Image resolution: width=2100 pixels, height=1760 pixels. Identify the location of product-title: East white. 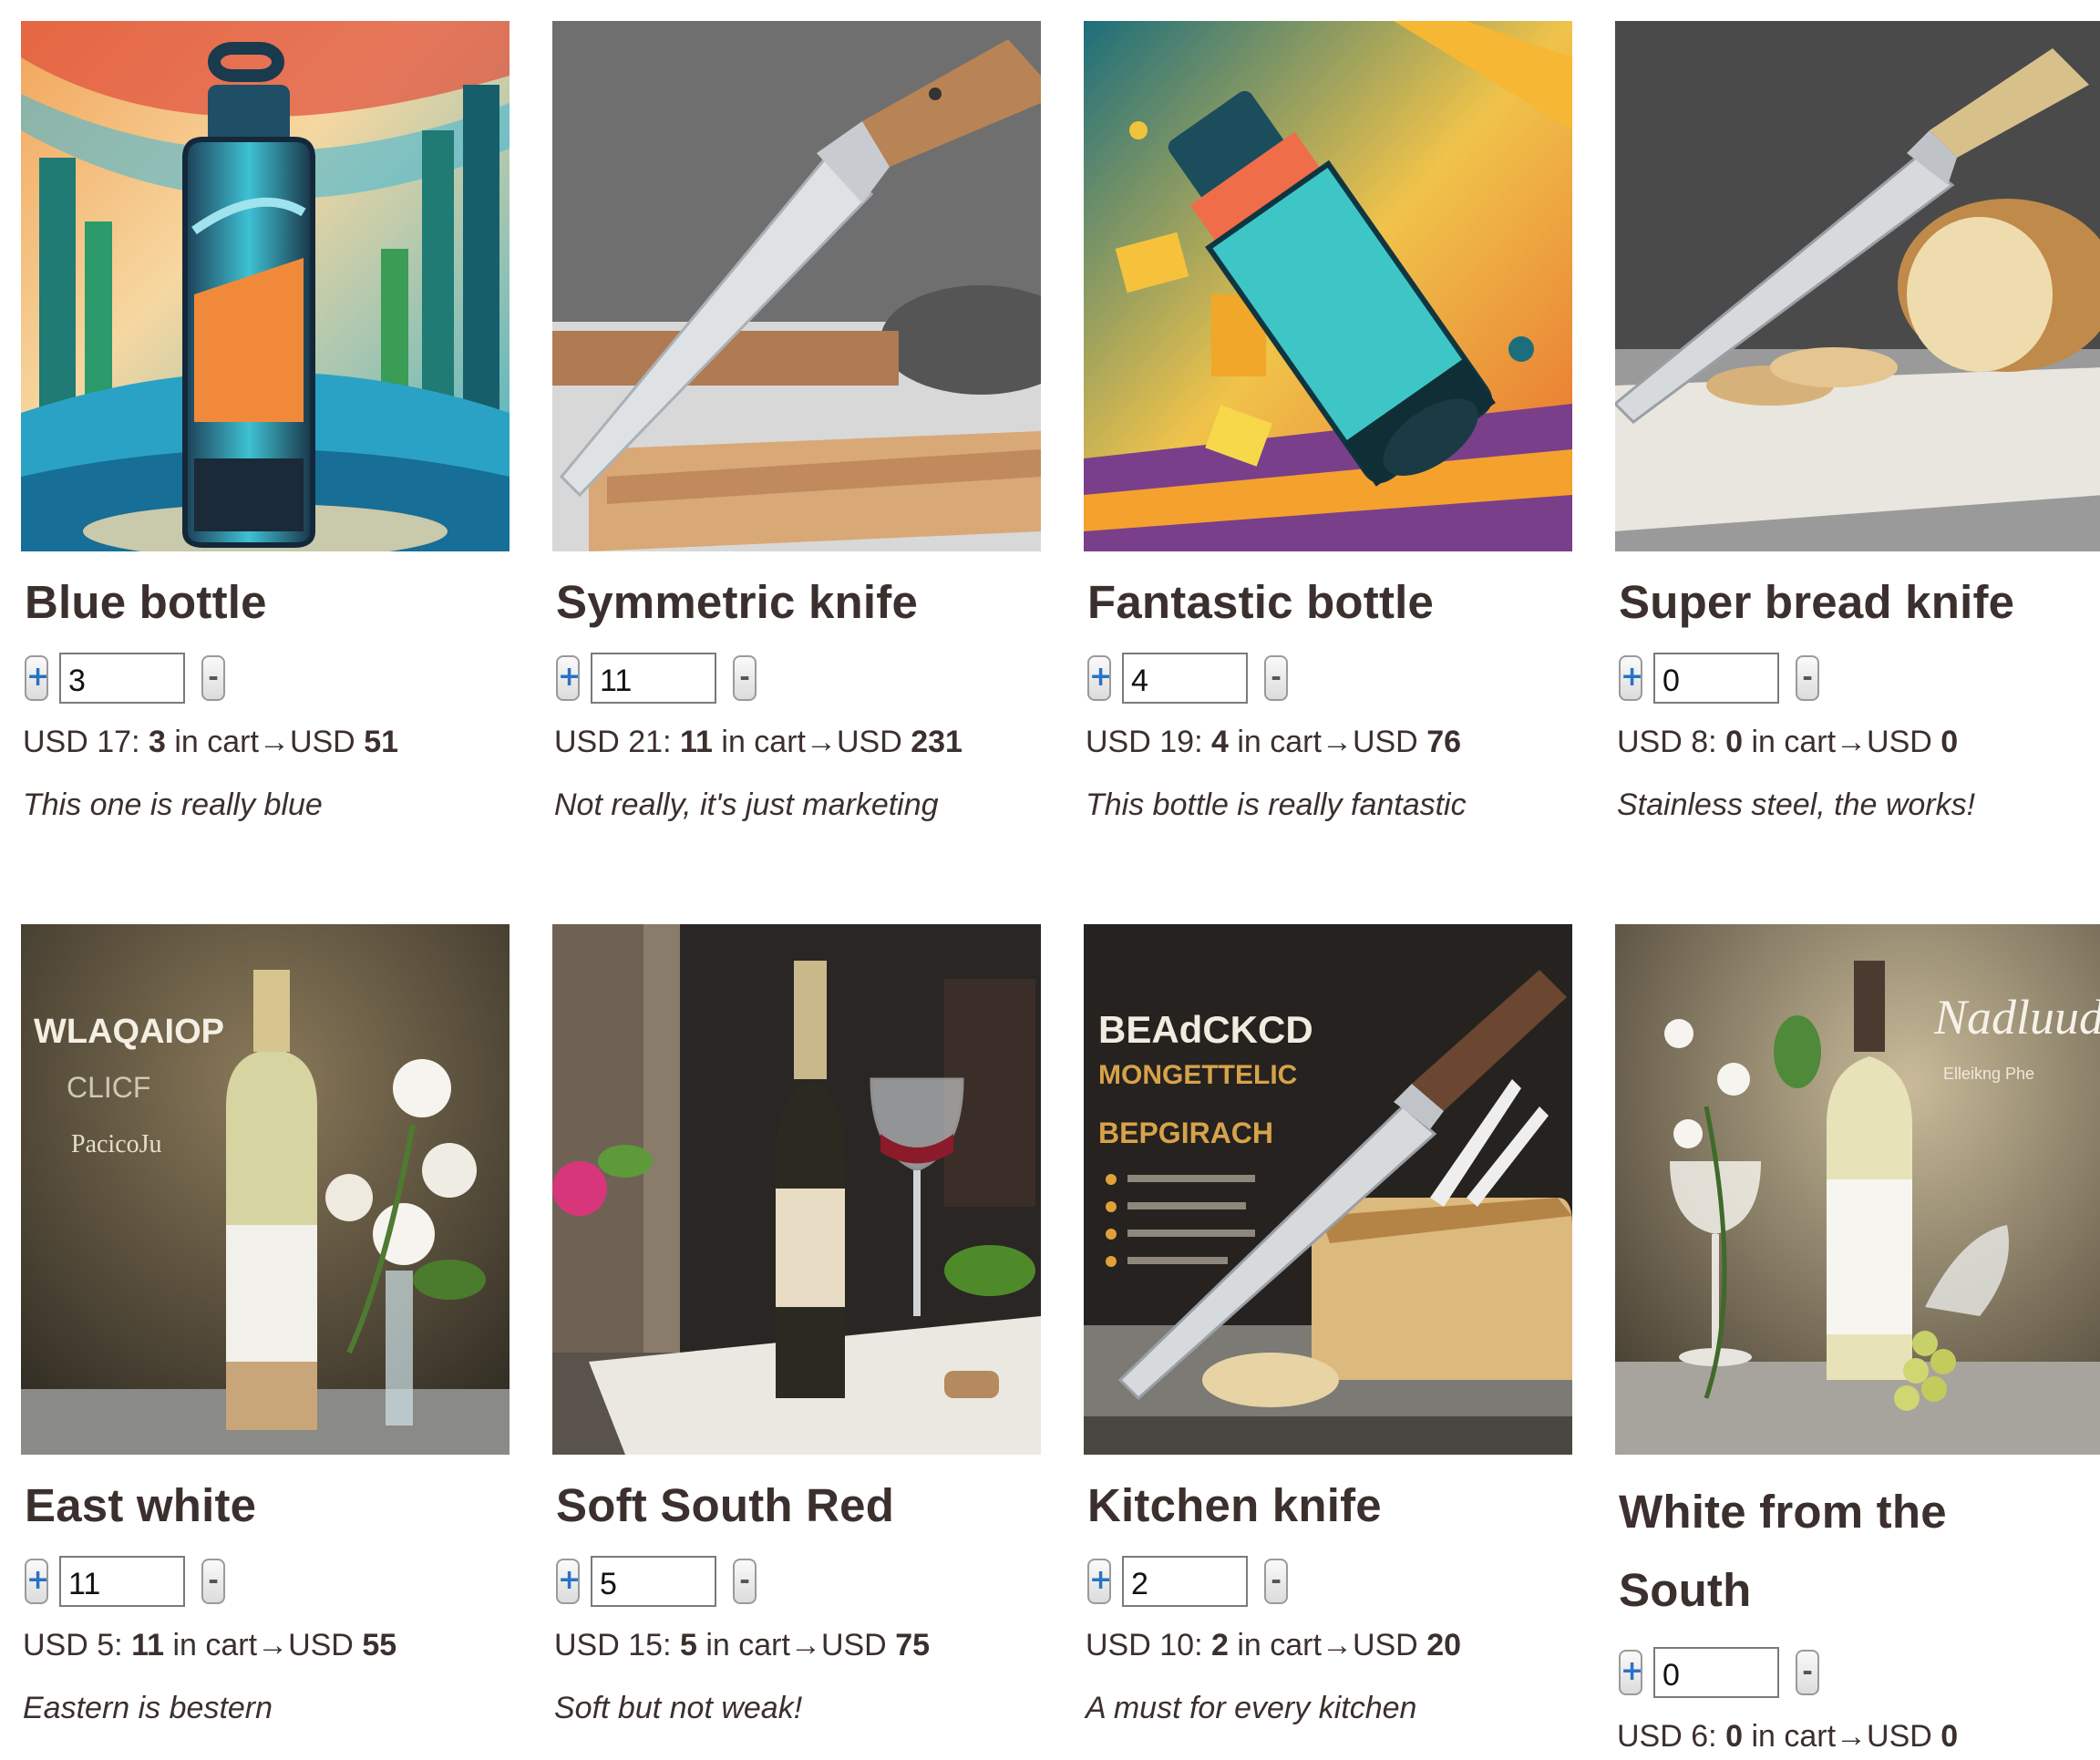
(141, 1505).